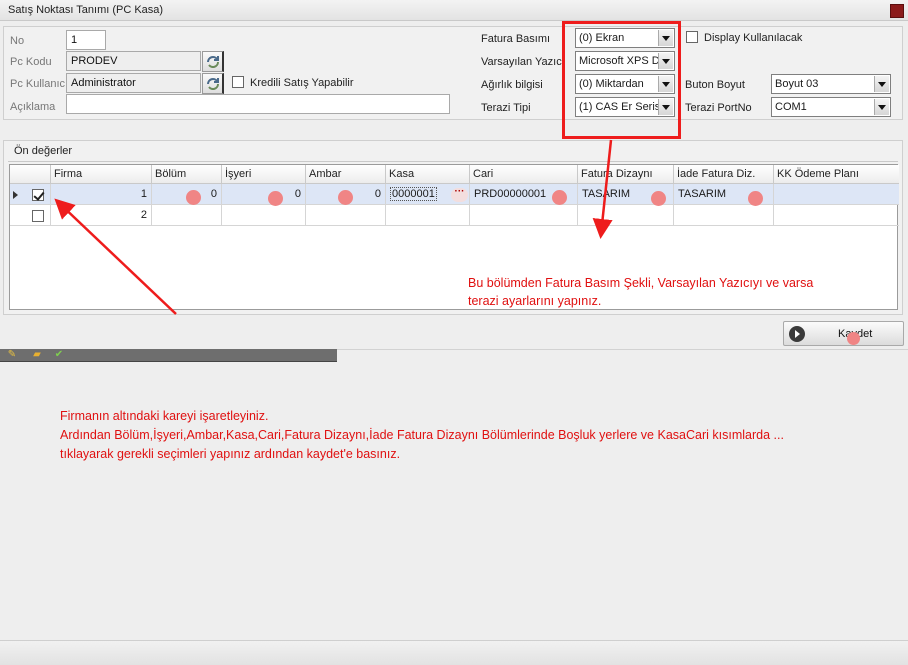  Describe the element at coordinates (831, 107) in the screenshot. I see `terazi-portno-select: COM1` at that location.